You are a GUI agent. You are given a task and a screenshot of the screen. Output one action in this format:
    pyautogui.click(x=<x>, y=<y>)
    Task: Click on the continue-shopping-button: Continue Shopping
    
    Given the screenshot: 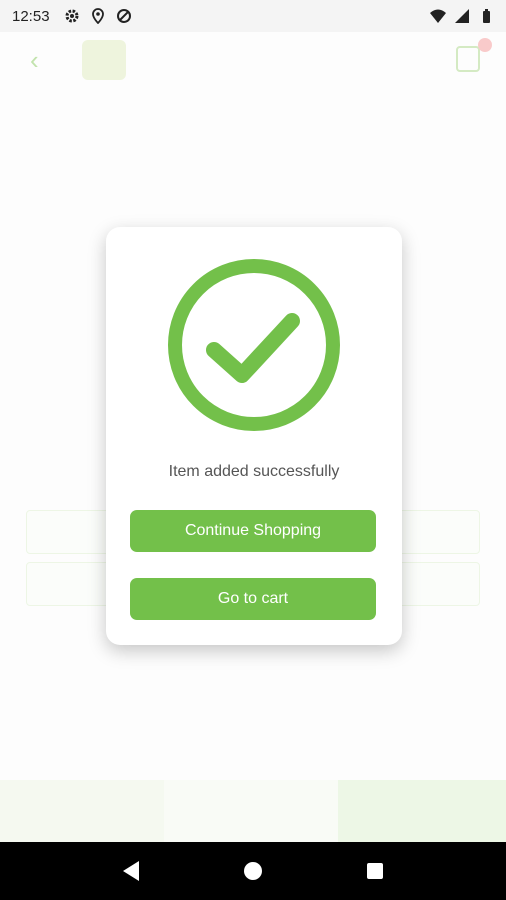 What is the action you would take?
    pyautogui.click(x=253, y=531)
    